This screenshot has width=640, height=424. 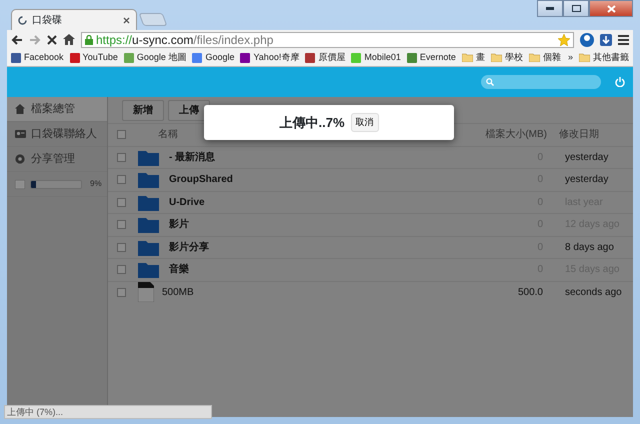 I want to click on sidebar-item: 檔案總管, so click(x=57, y=109).